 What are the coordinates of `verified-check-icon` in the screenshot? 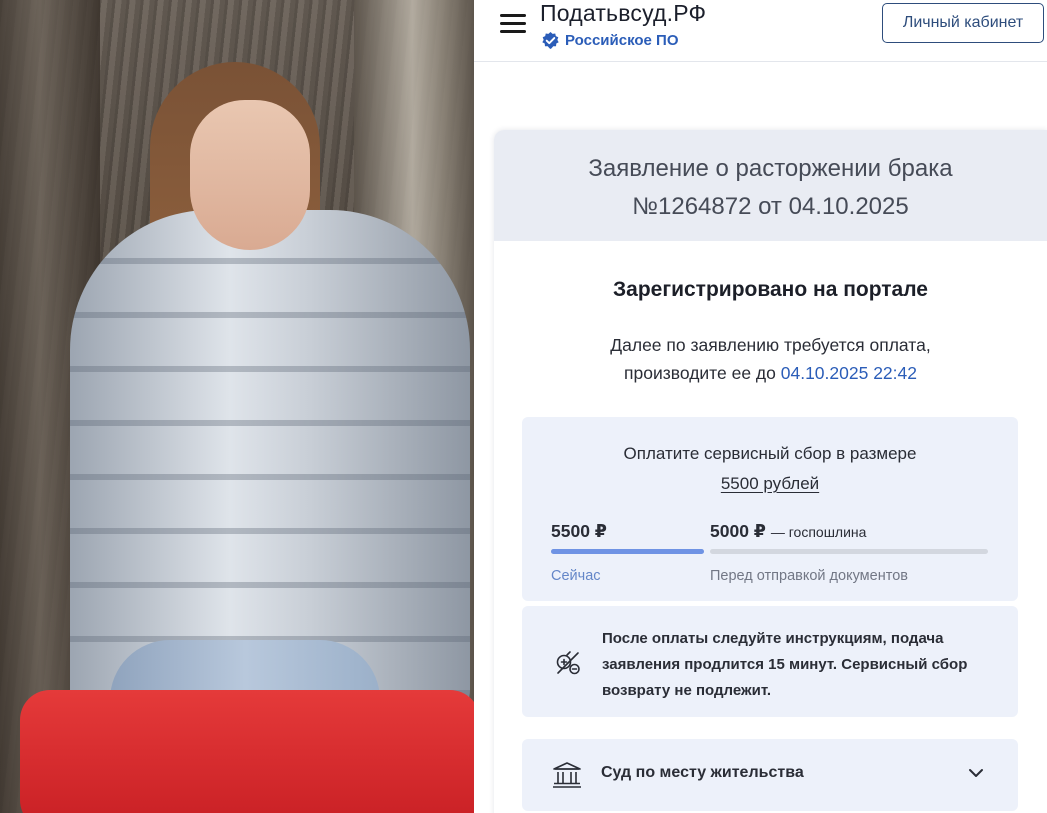 It's located at (550, 40).